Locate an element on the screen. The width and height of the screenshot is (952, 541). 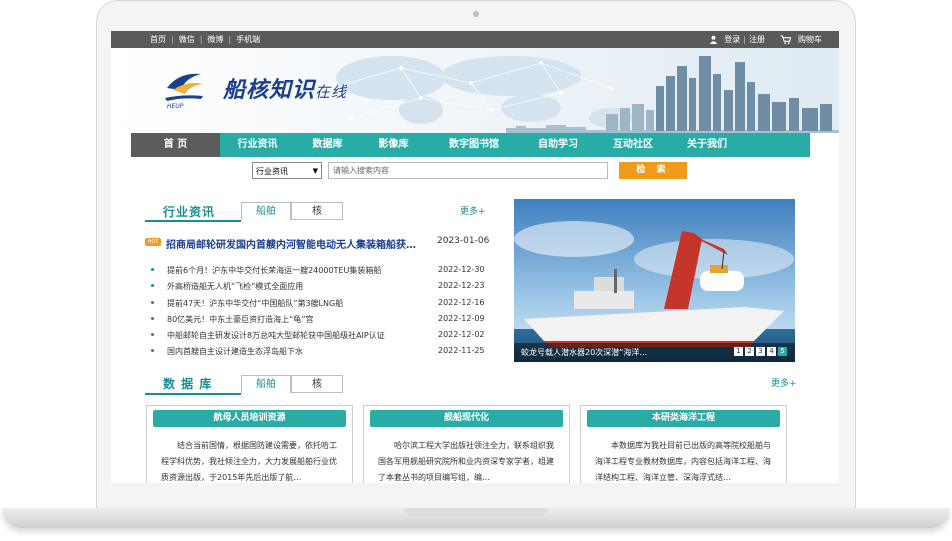
search-category-select: 行业资讯 ▼ is located at coordinates (287, 170).